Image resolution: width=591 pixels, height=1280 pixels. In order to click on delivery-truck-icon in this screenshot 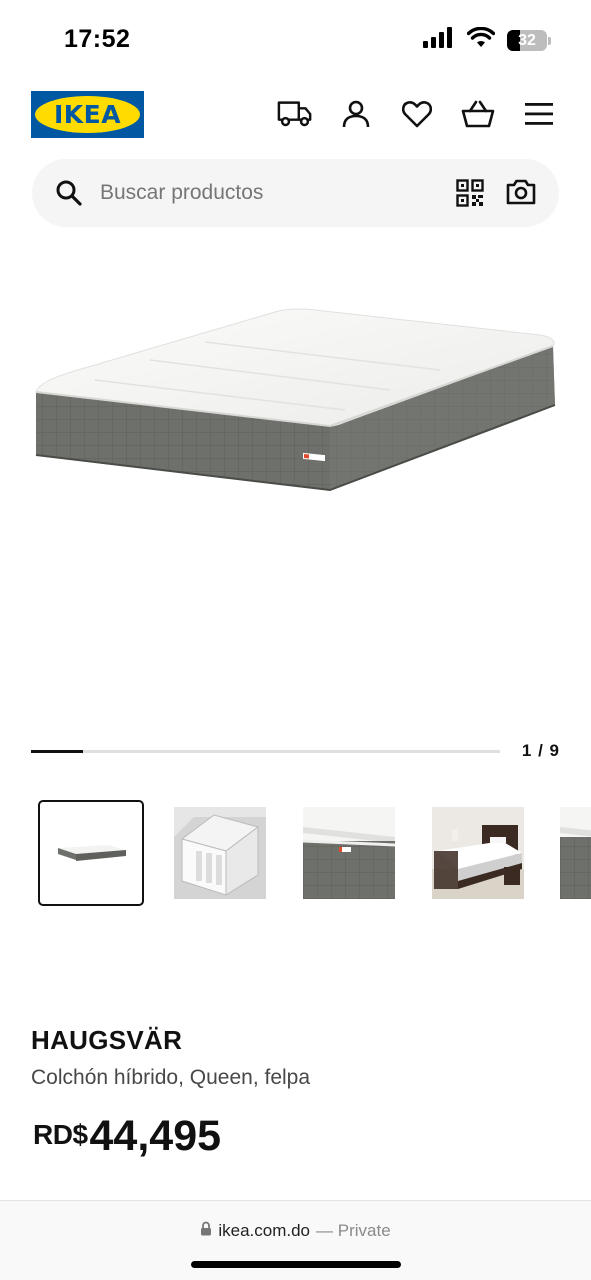, I will do `click(295, 114)`.